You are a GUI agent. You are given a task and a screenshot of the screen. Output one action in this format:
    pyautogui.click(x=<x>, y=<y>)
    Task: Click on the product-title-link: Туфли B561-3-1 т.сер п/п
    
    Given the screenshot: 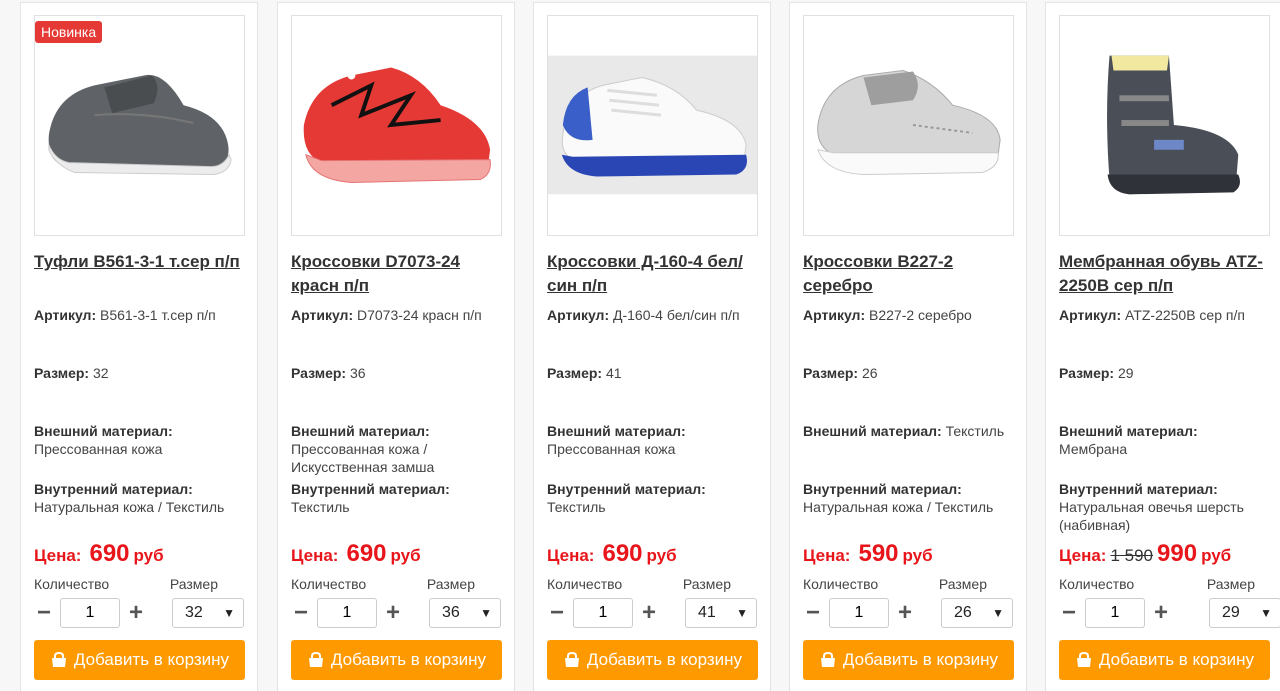 What is the action you would take?
    pyautogui.click(x=139, y=275)
    